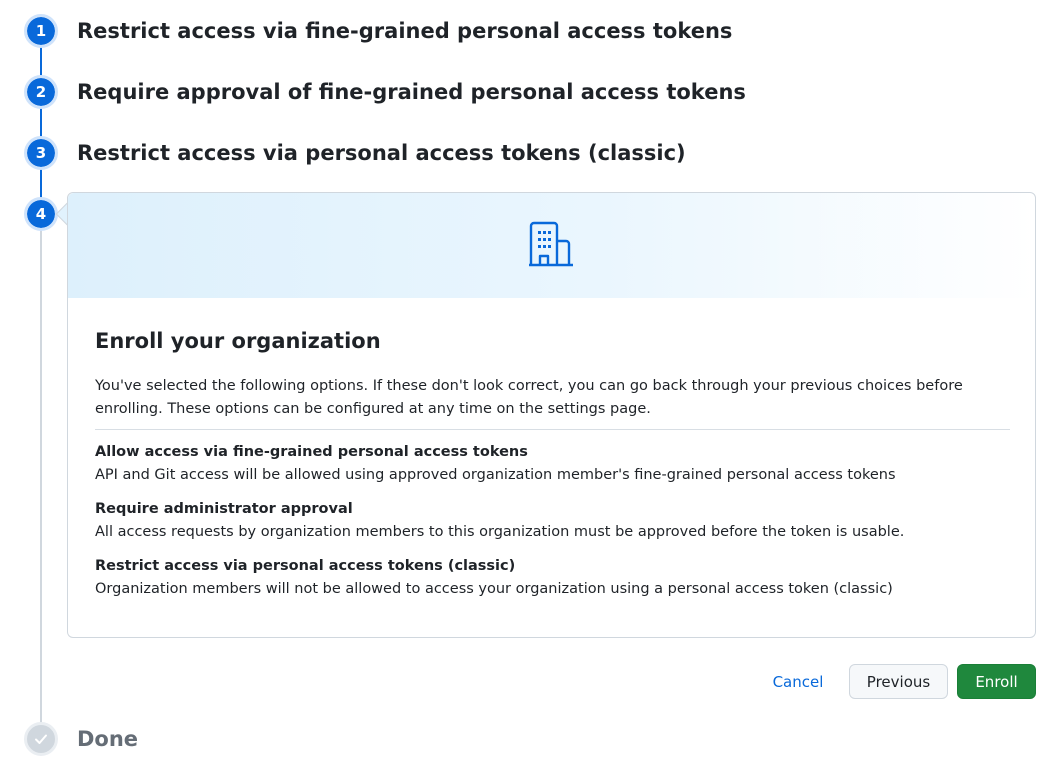 This screenshot has width=1058, height=777. I want to click on organization-icon, so click(551, 244).